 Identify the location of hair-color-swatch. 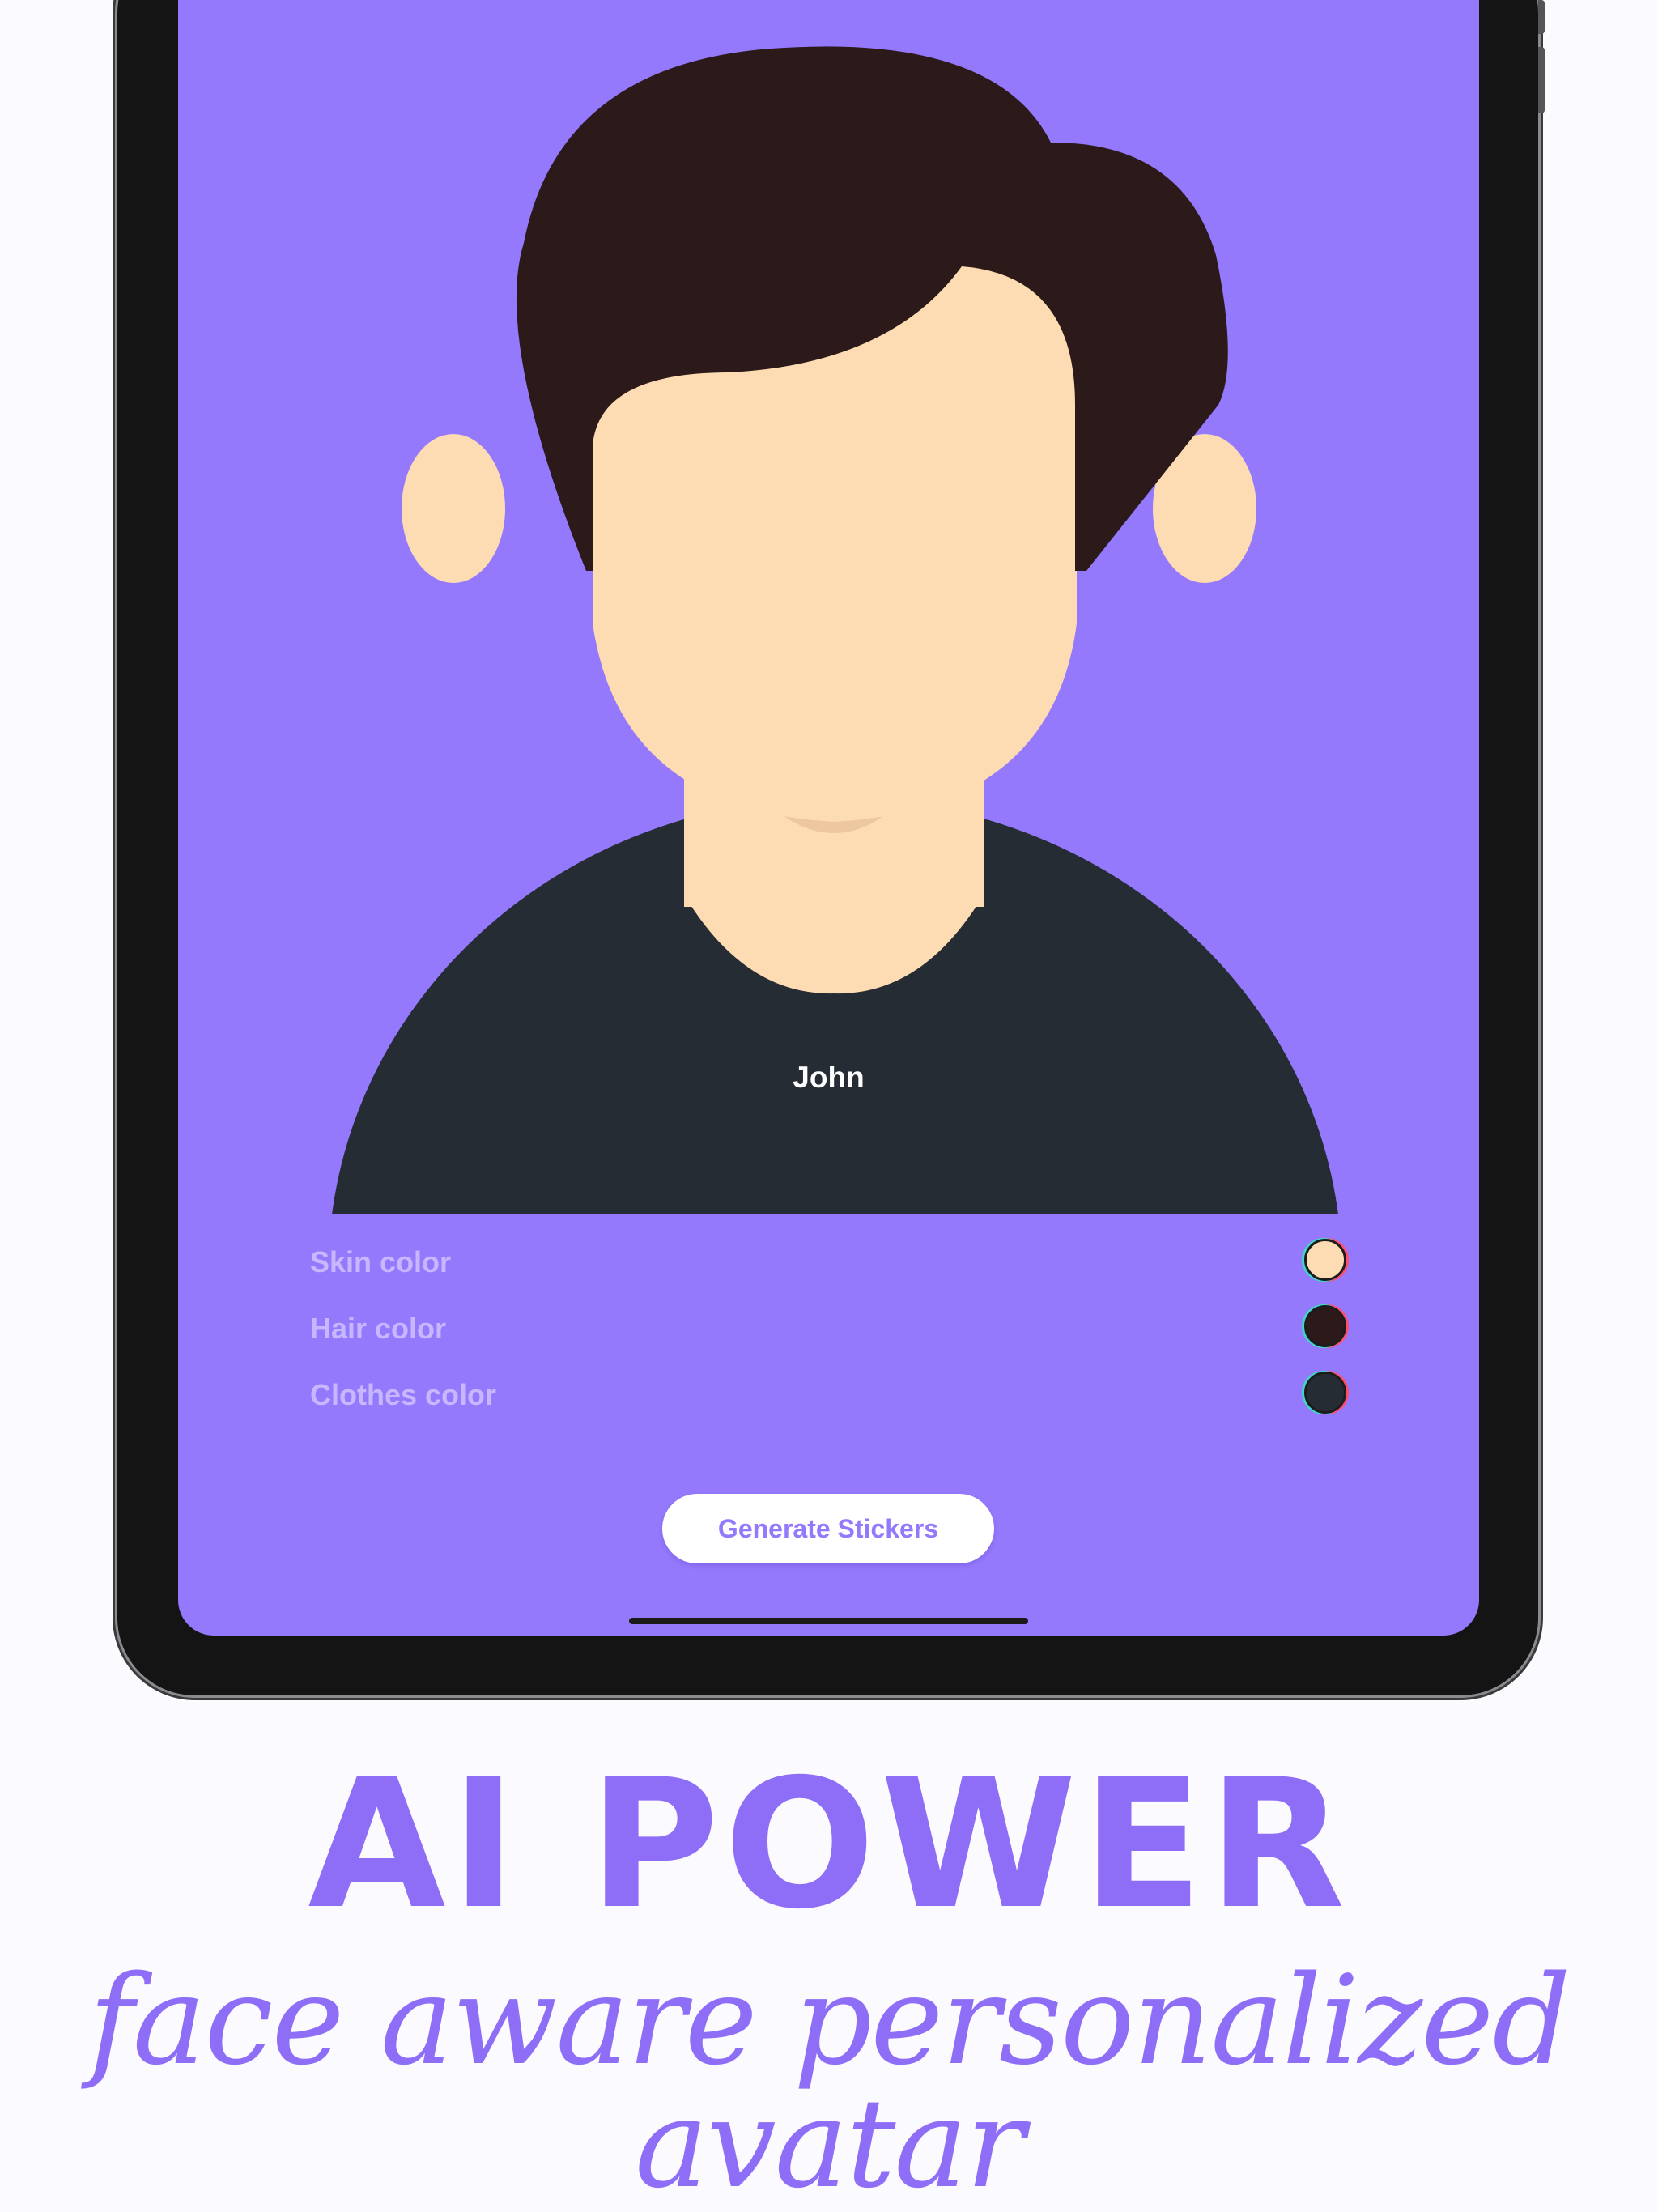
(1325, 1326).